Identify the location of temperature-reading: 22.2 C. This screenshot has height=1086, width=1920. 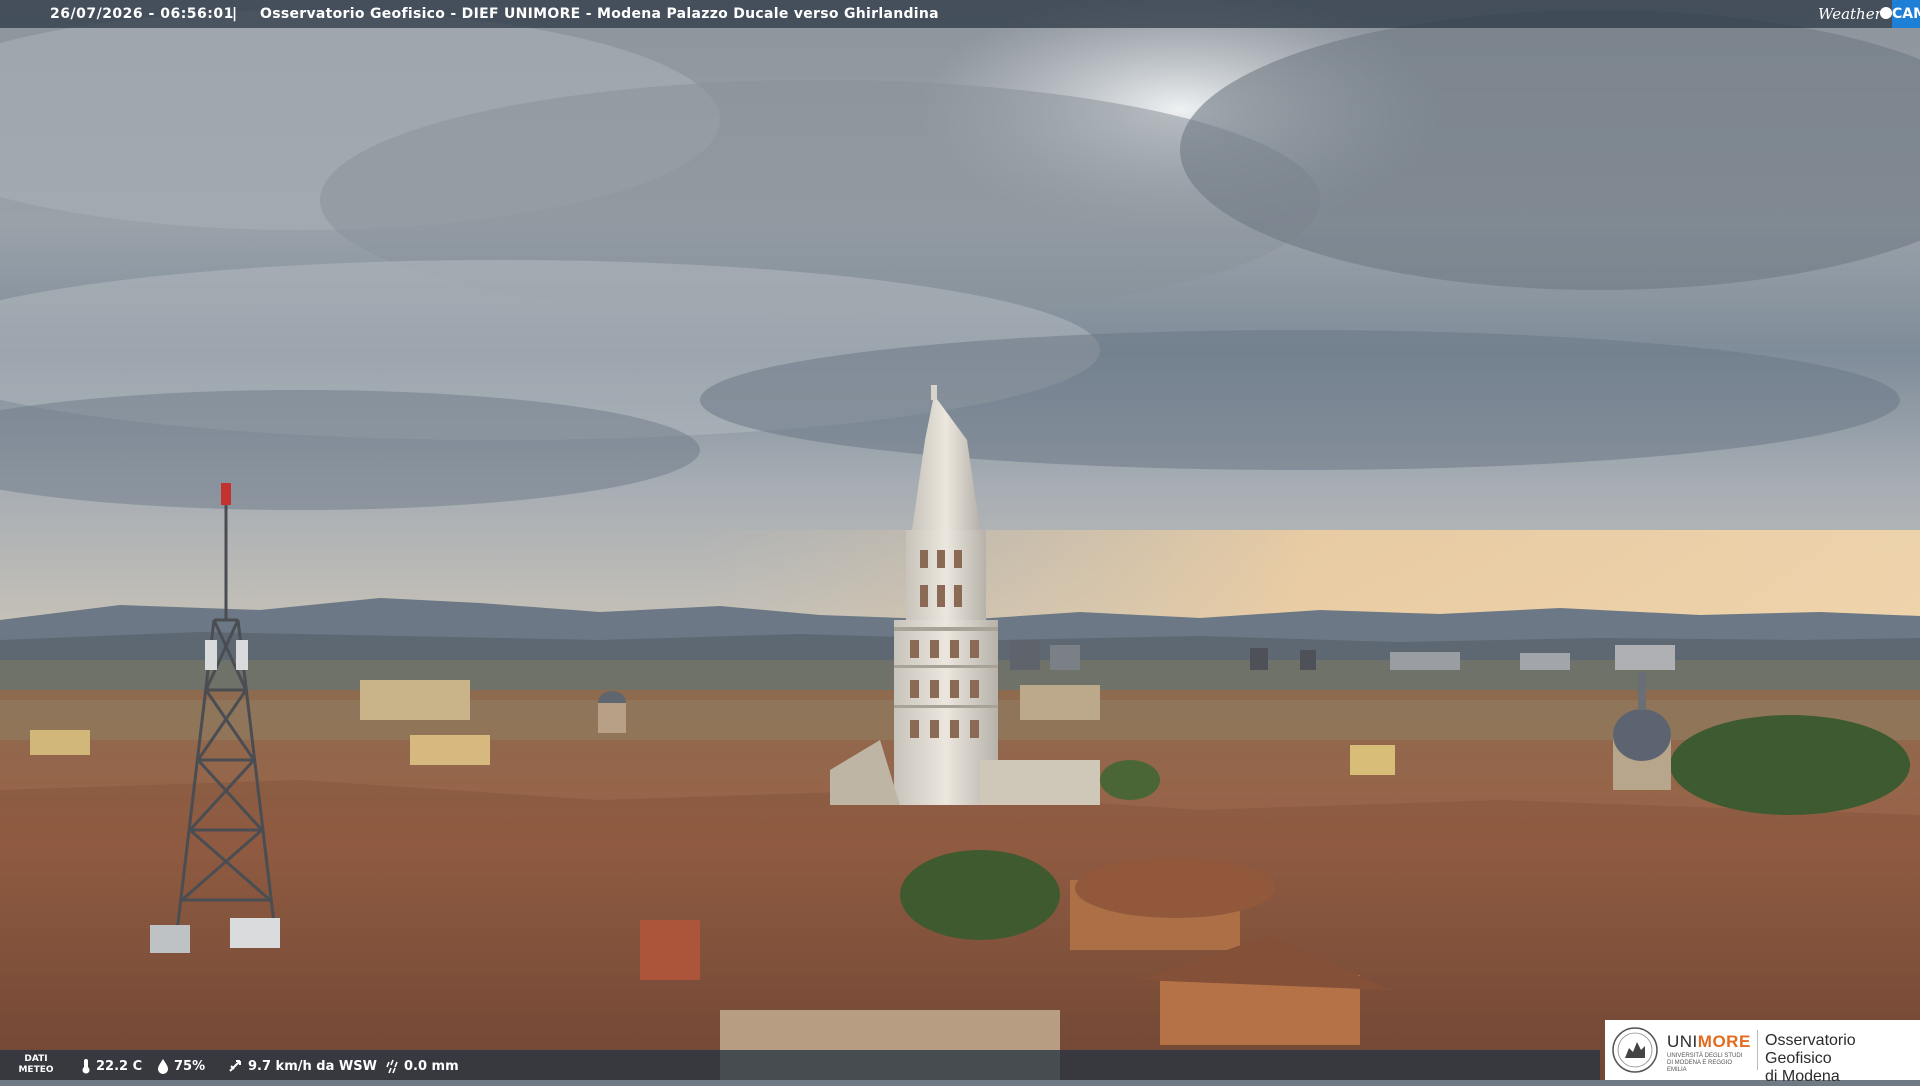
(111, 1066).